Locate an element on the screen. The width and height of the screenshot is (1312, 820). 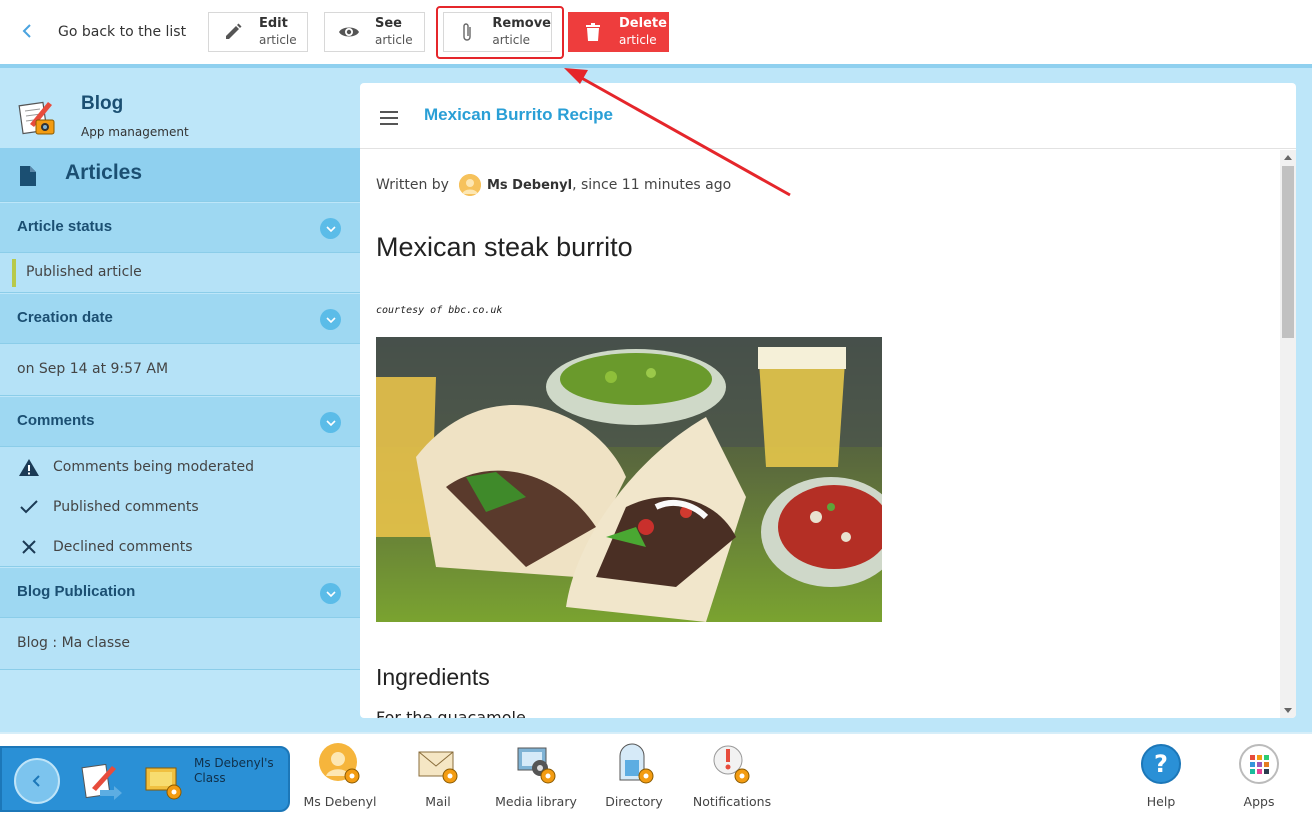
article-status-header: Article status is located at coordinates (180, 228).